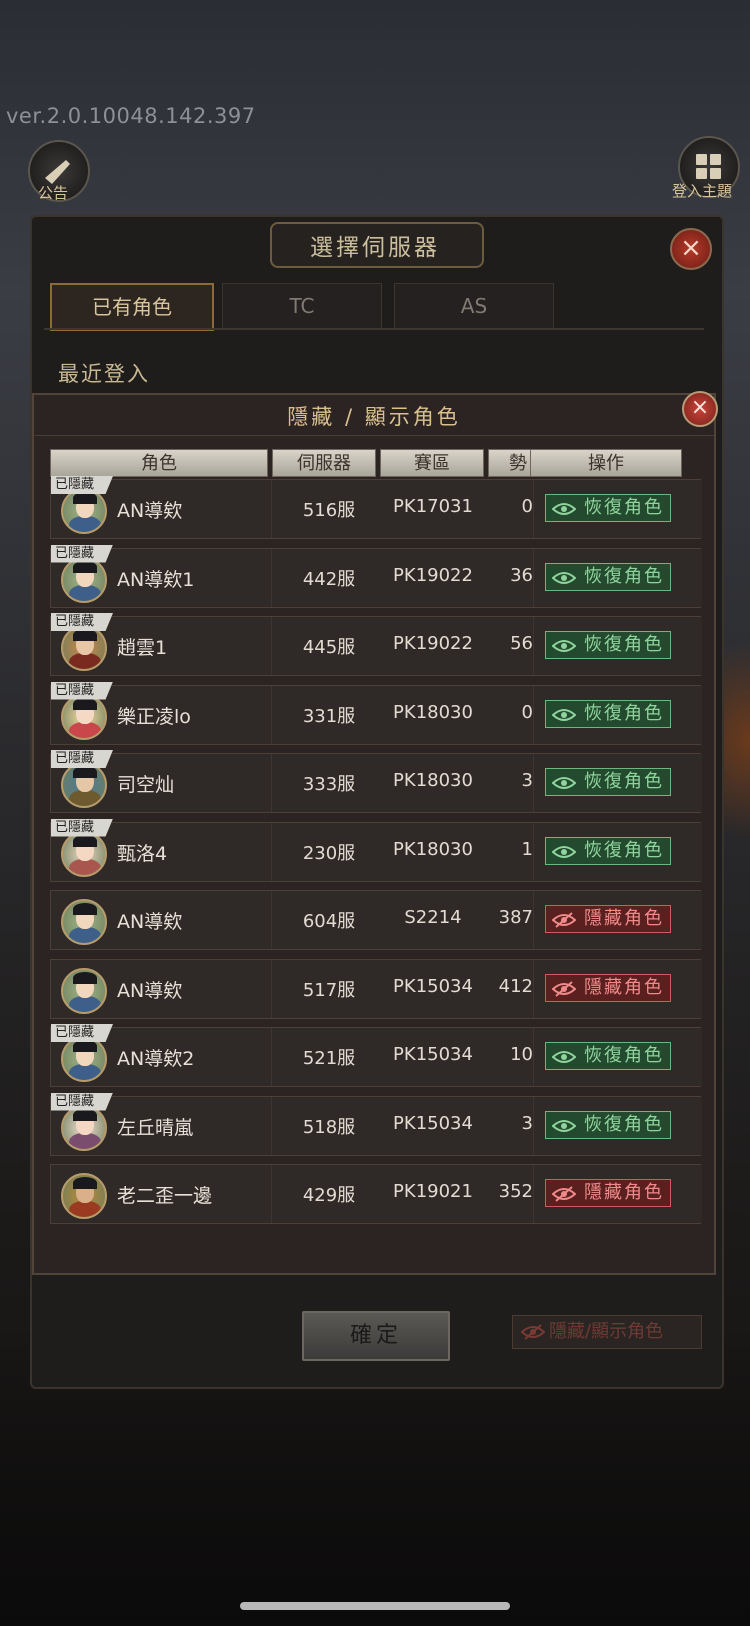  I want to click on role-name: 趙雲1, so click(142, 648).